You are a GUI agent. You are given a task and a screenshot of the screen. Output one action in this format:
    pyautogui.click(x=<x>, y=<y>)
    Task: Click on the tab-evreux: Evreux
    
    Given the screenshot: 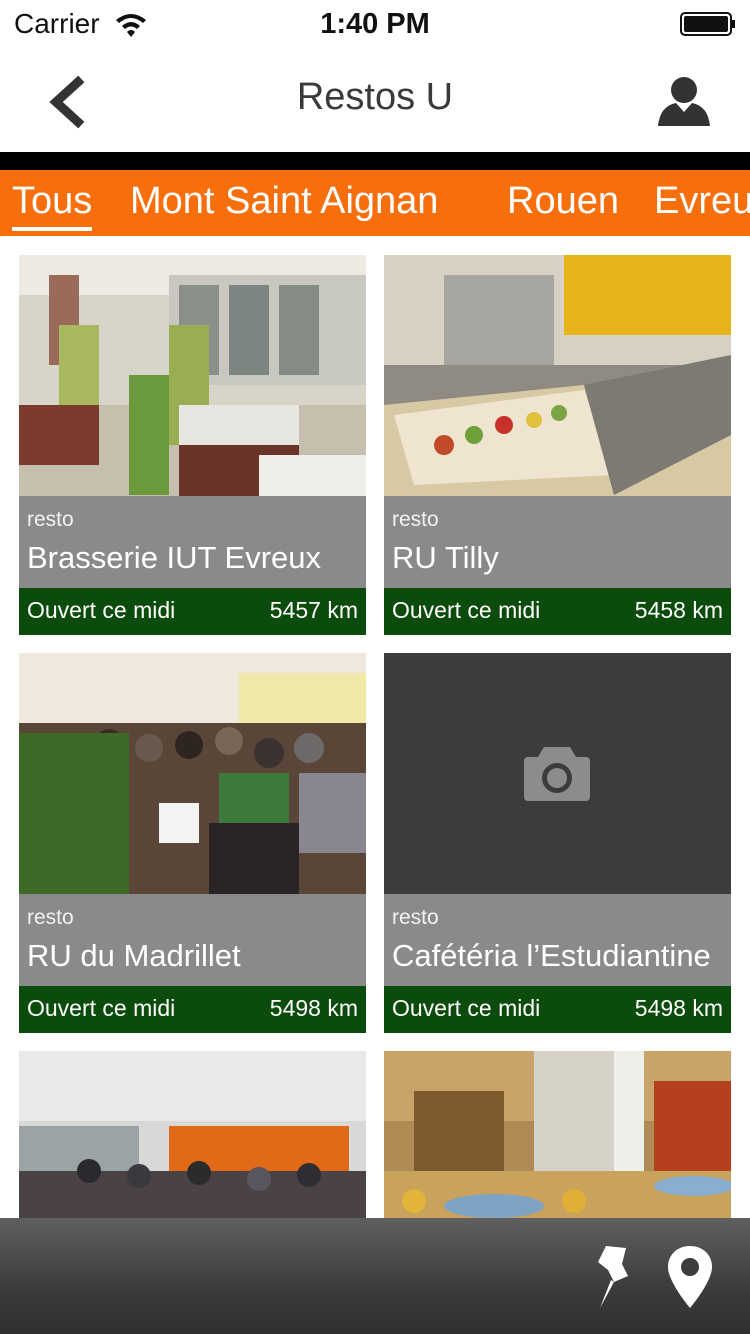 What is the action you would take?
    pyautogui.click(x=702, y=201)
    